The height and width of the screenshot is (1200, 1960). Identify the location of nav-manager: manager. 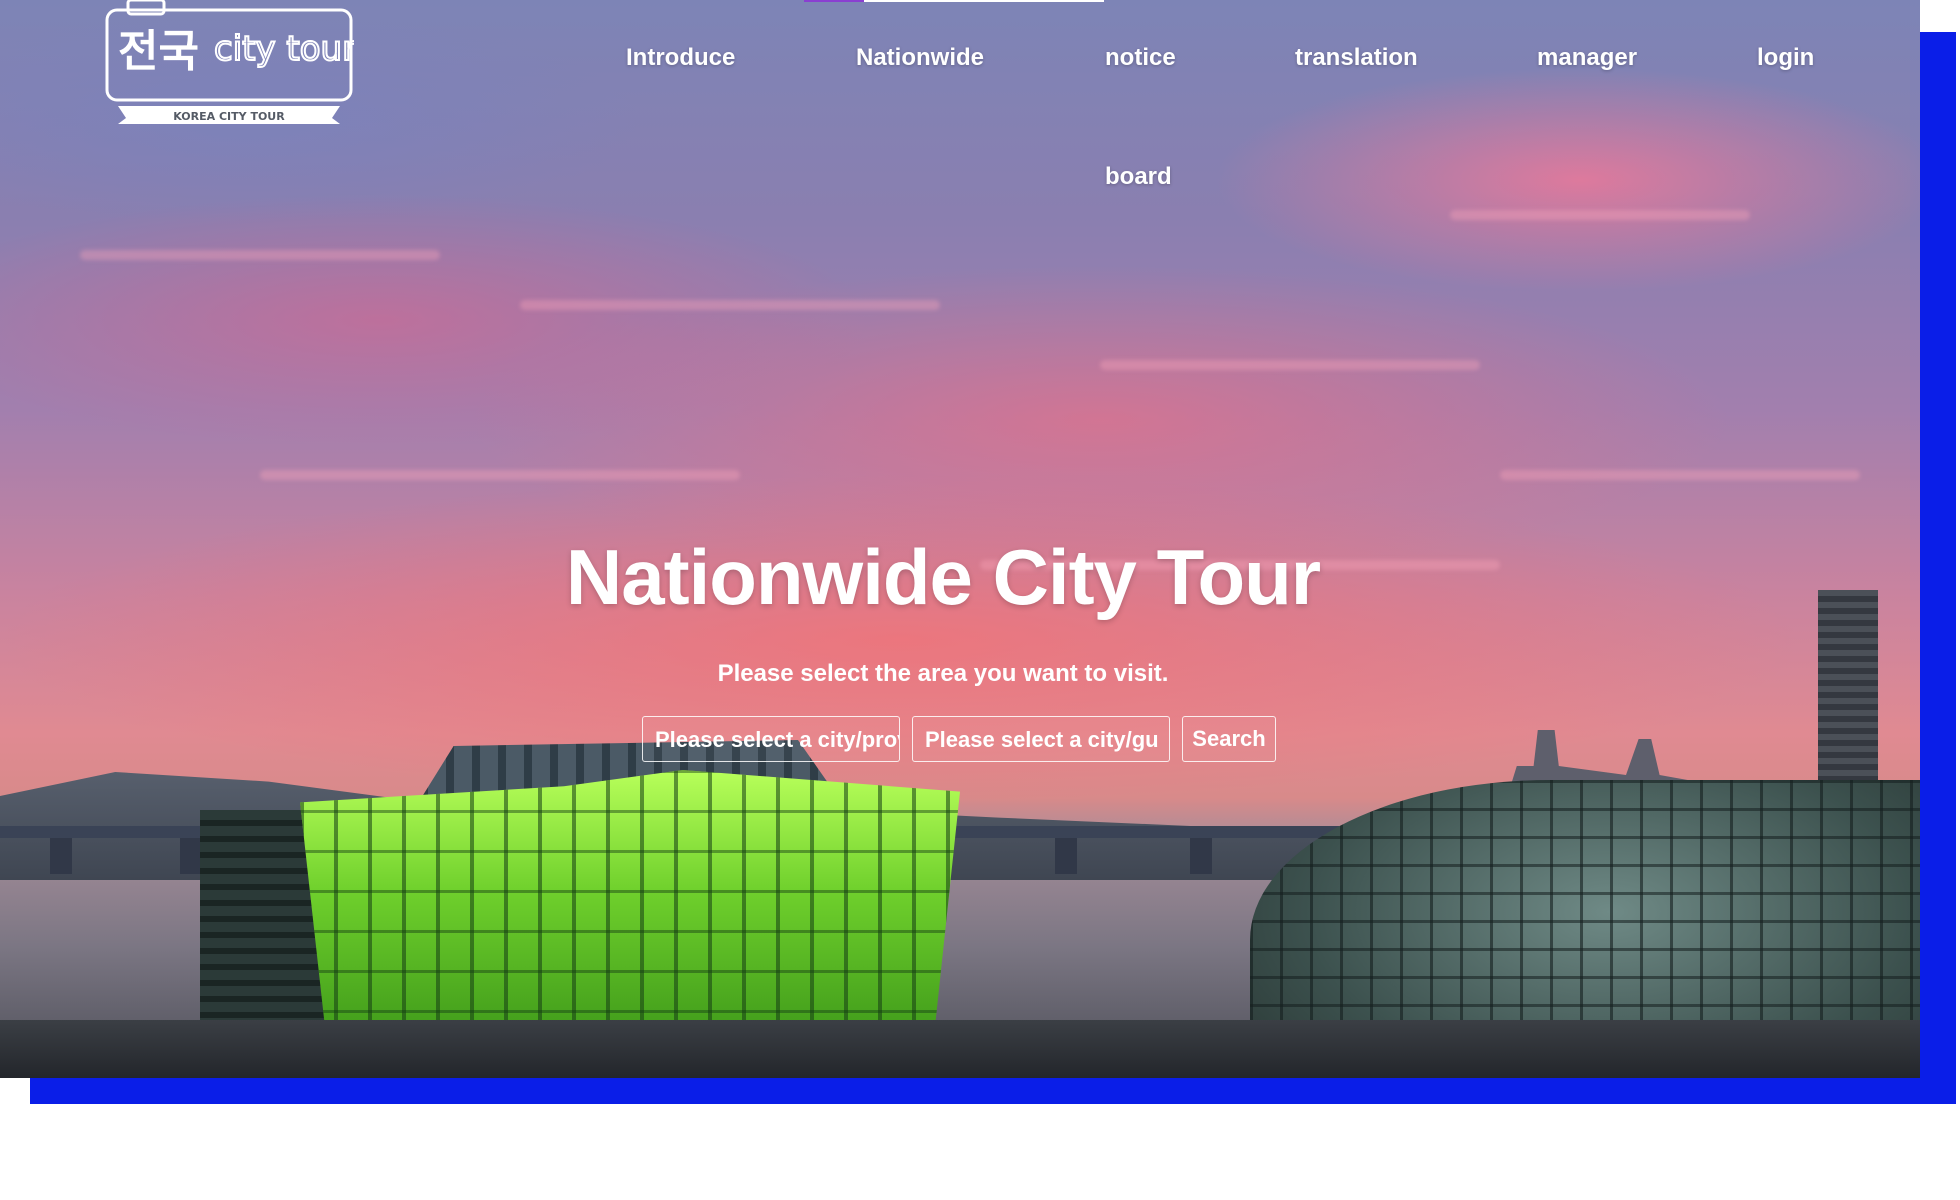
(1587, 58).